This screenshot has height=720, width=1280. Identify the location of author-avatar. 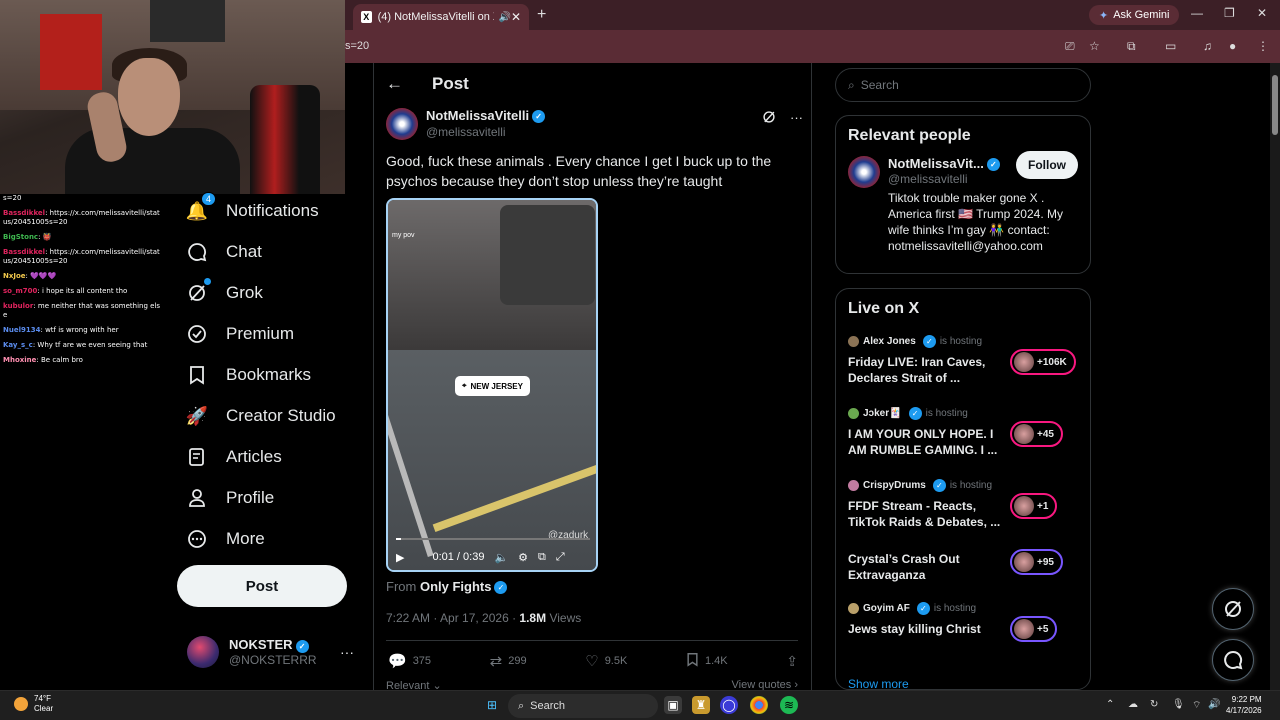
(402, 124).